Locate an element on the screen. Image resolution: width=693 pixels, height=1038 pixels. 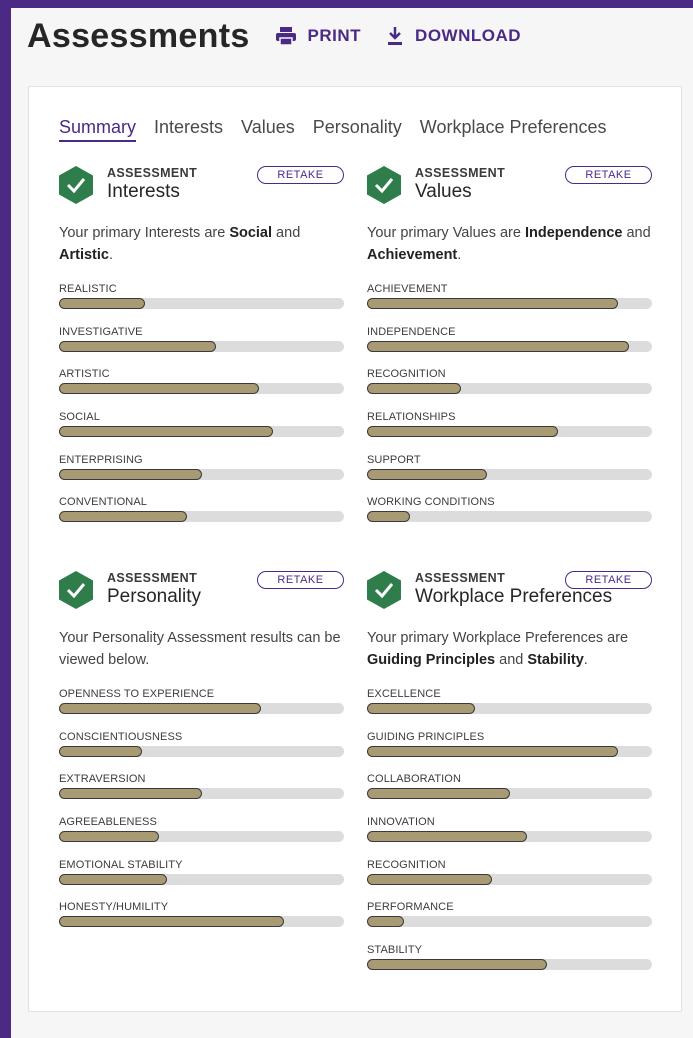
tab-personality: Personality is located at coordinates (357, 129).